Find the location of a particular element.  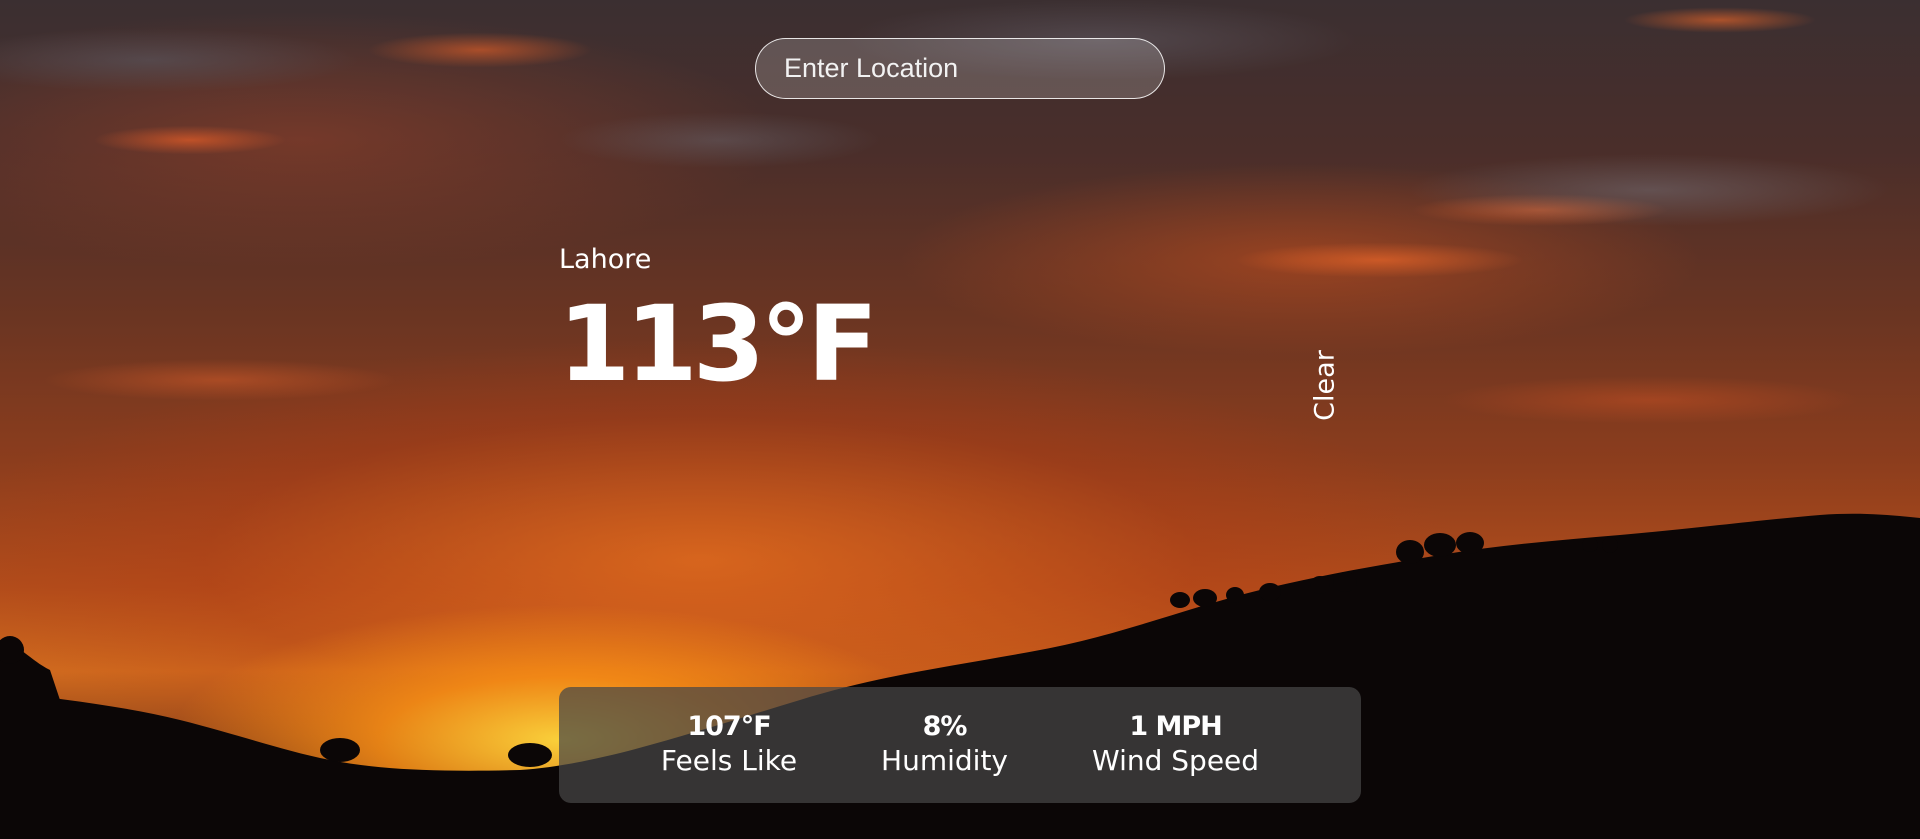

wind-speed-value: 1 MPH is located at coordinates (1175, 726).